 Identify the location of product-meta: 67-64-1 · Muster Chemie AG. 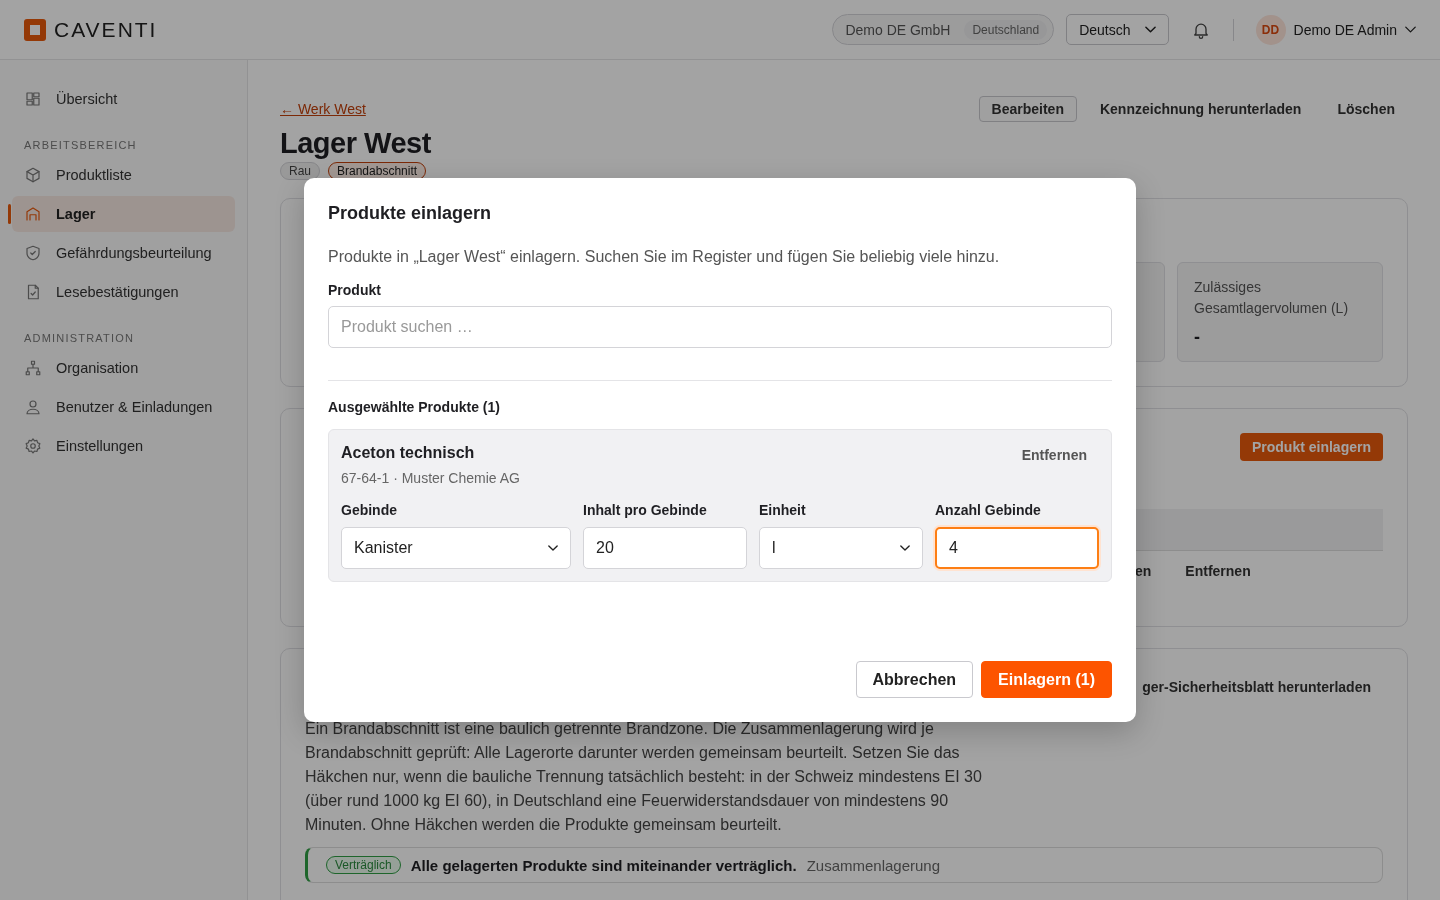
(431, 478).